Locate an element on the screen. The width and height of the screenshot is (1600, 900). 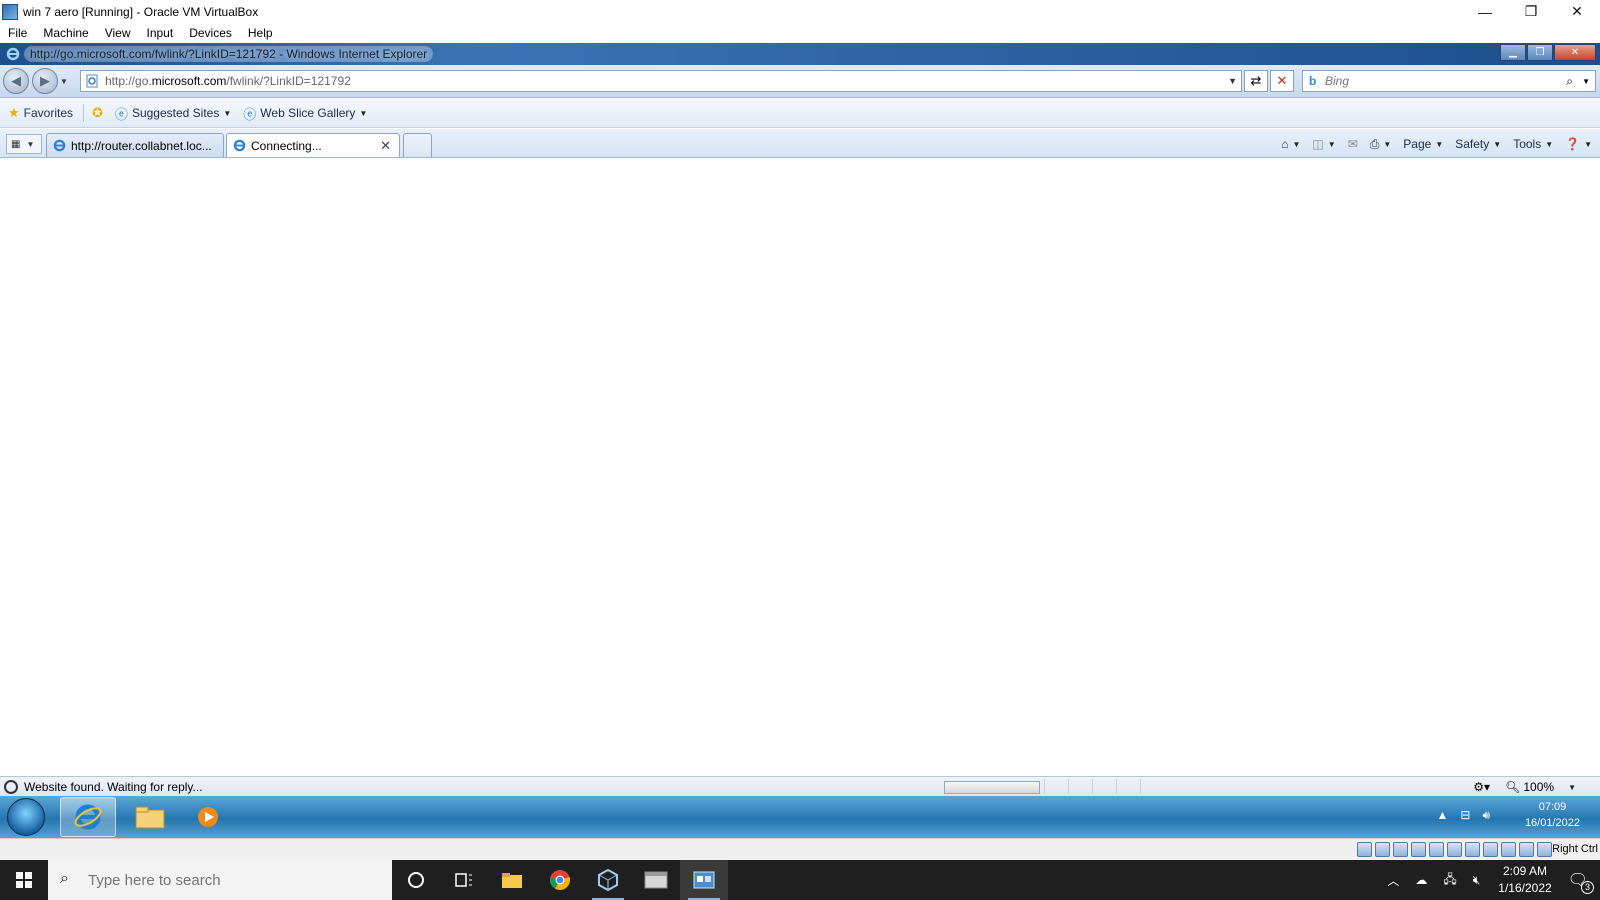
menu-input: Input is located at coordinates (160, 33).